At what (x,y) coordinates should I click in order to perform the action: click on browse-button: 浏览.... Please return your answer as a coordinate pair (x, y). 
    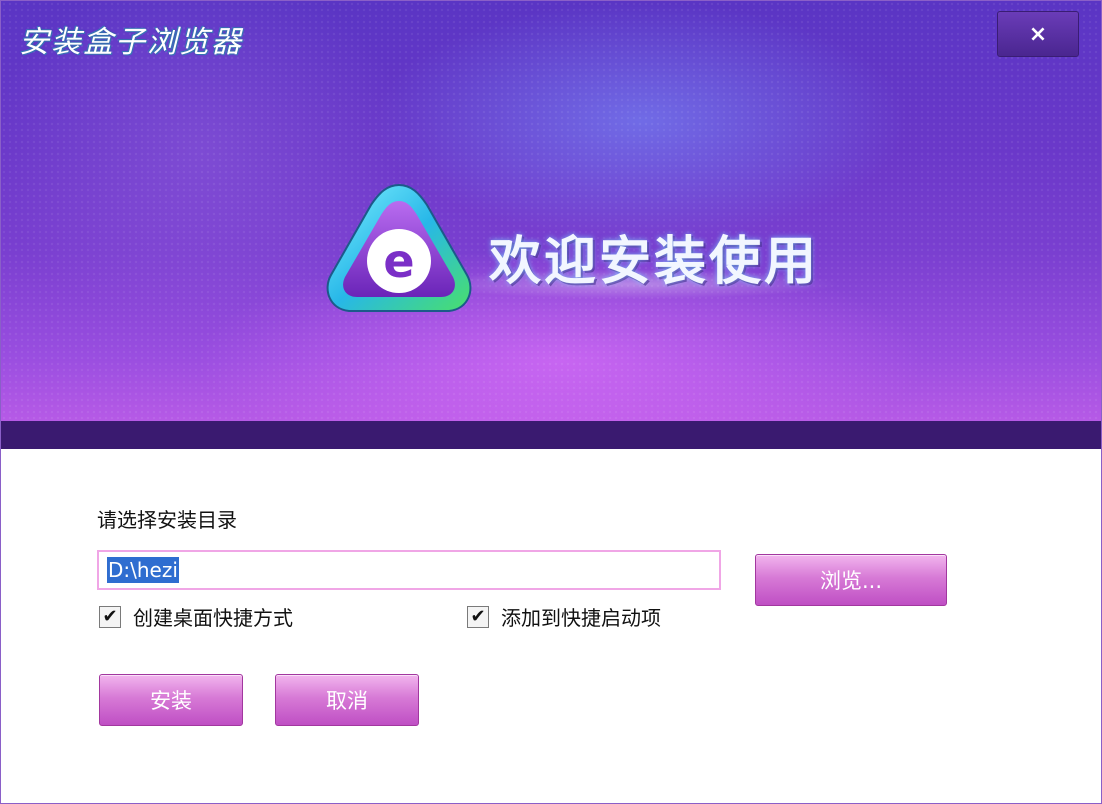
    Looking at the image, I should click on (851, 580).